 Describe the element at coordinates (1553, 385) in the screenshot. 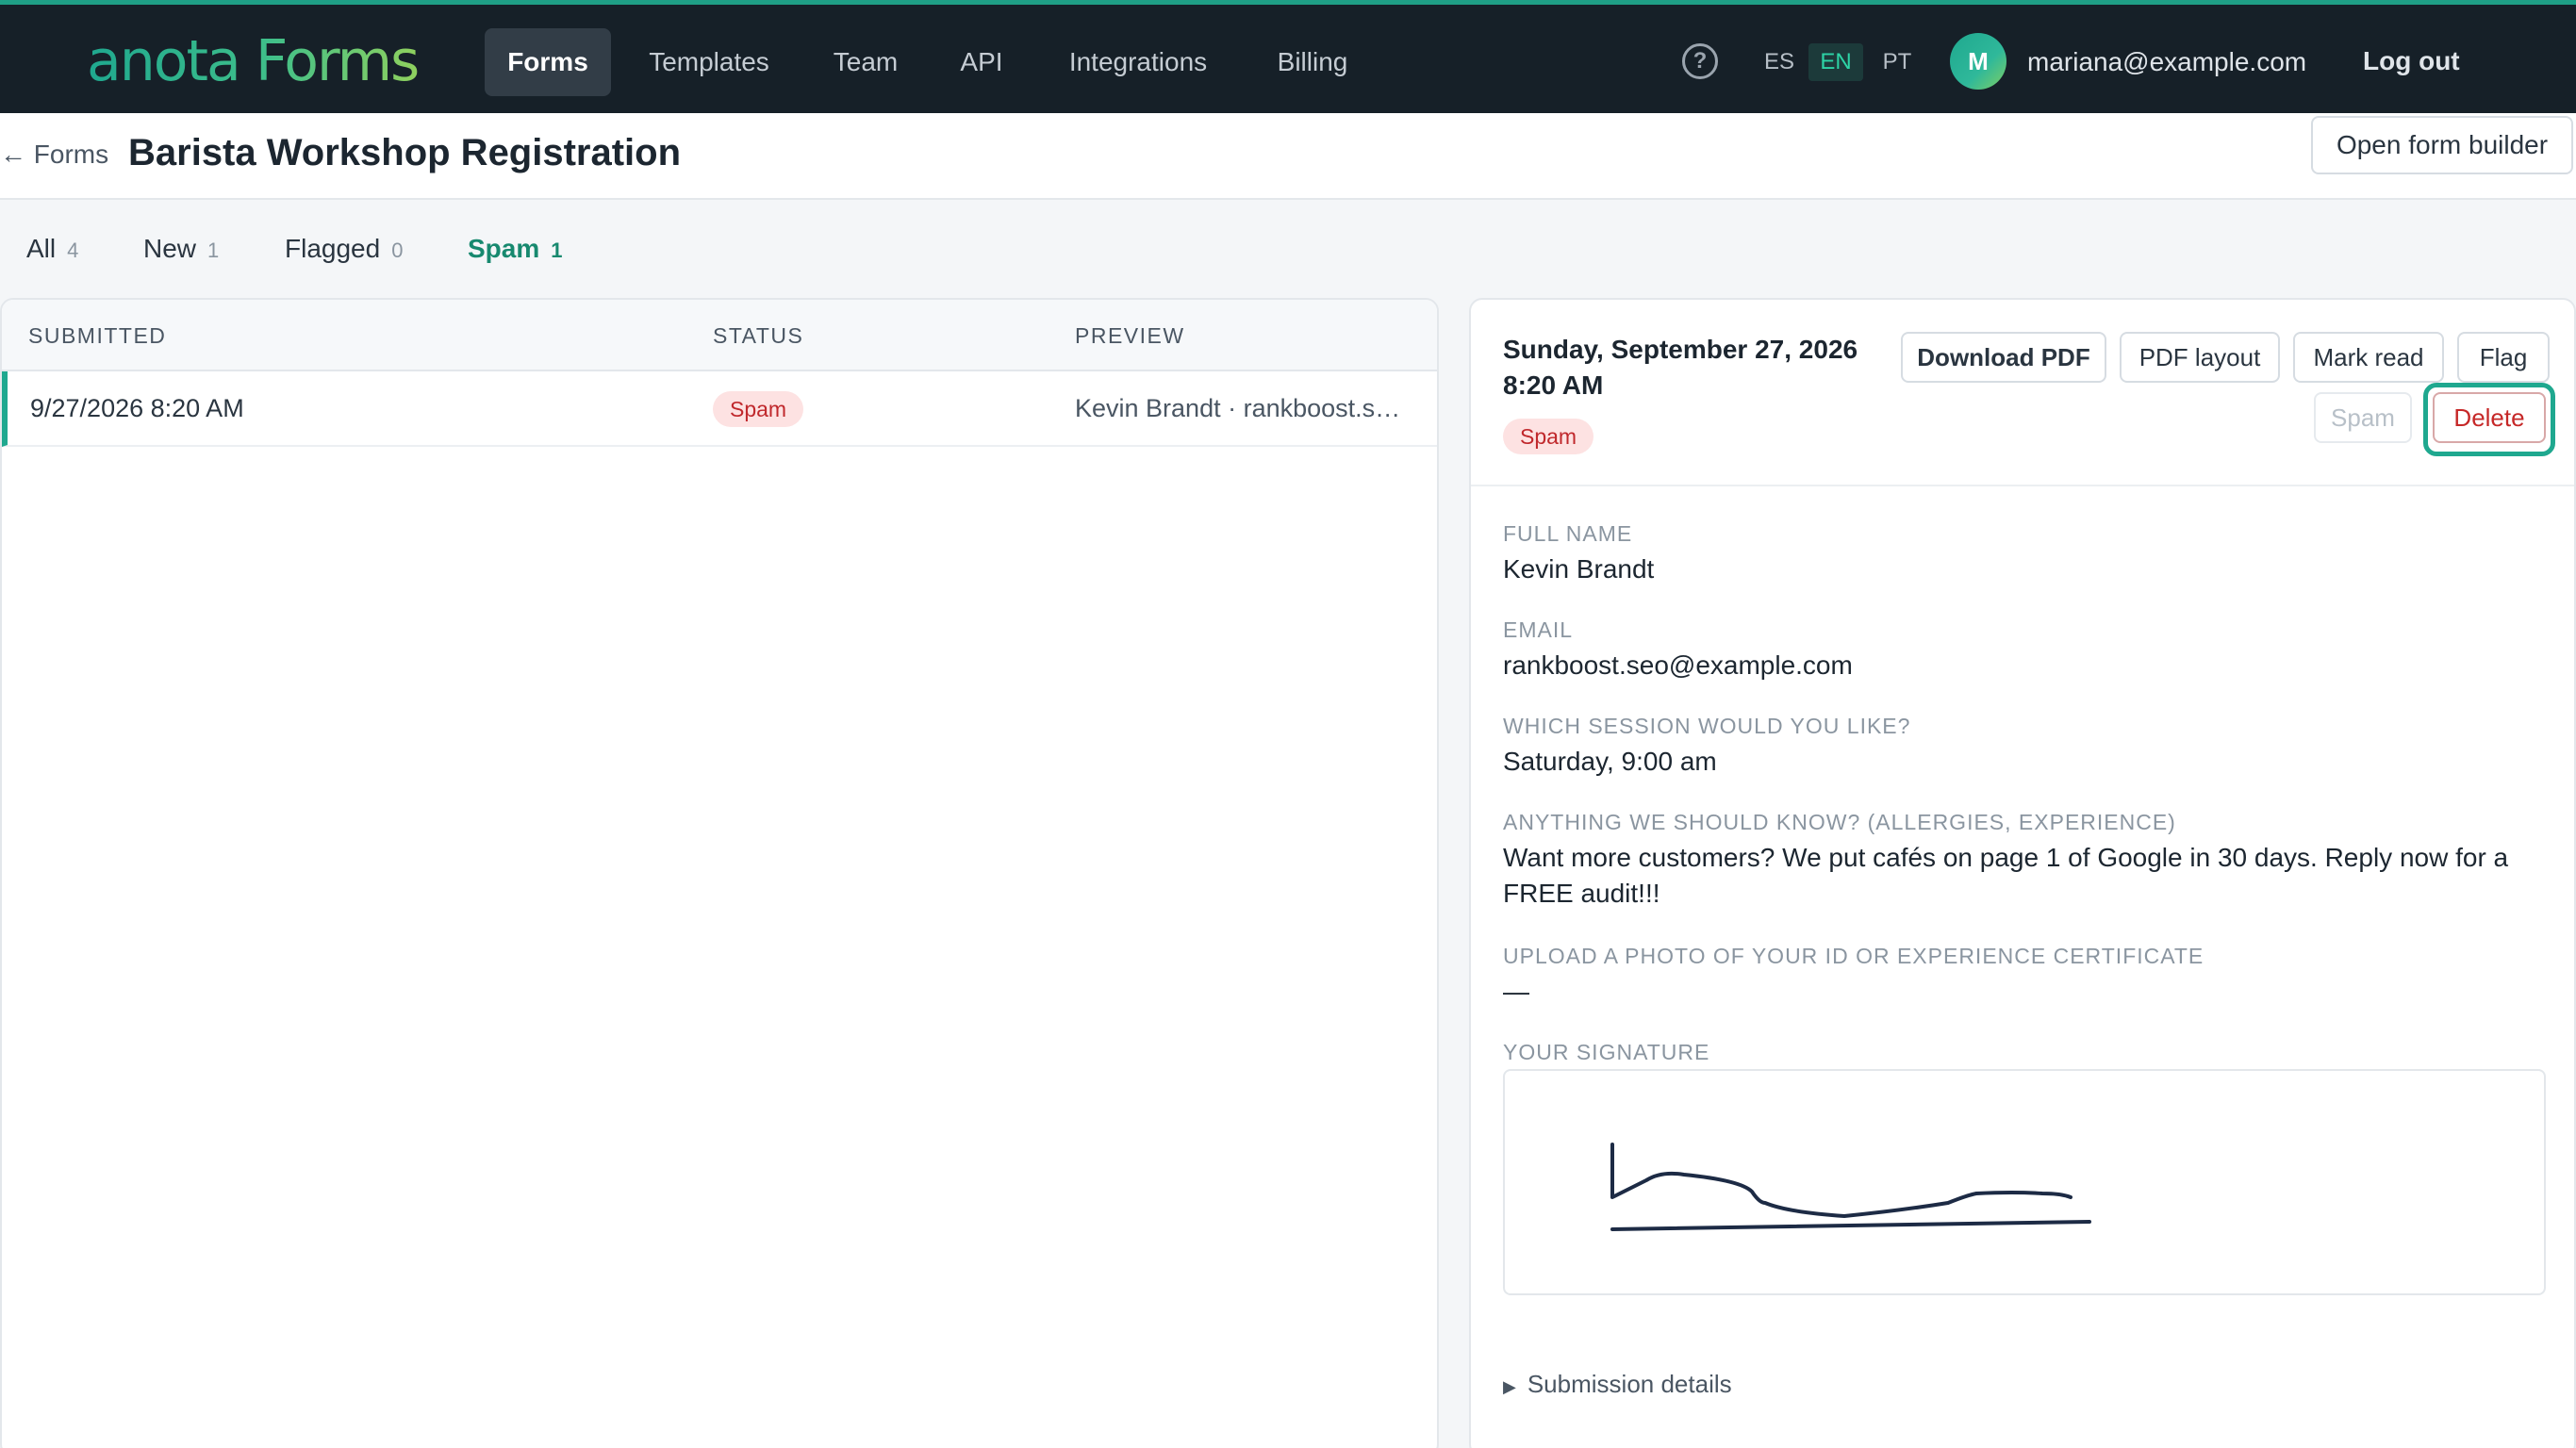

I see `submission-date-line2: 8:20 AM` at that location.